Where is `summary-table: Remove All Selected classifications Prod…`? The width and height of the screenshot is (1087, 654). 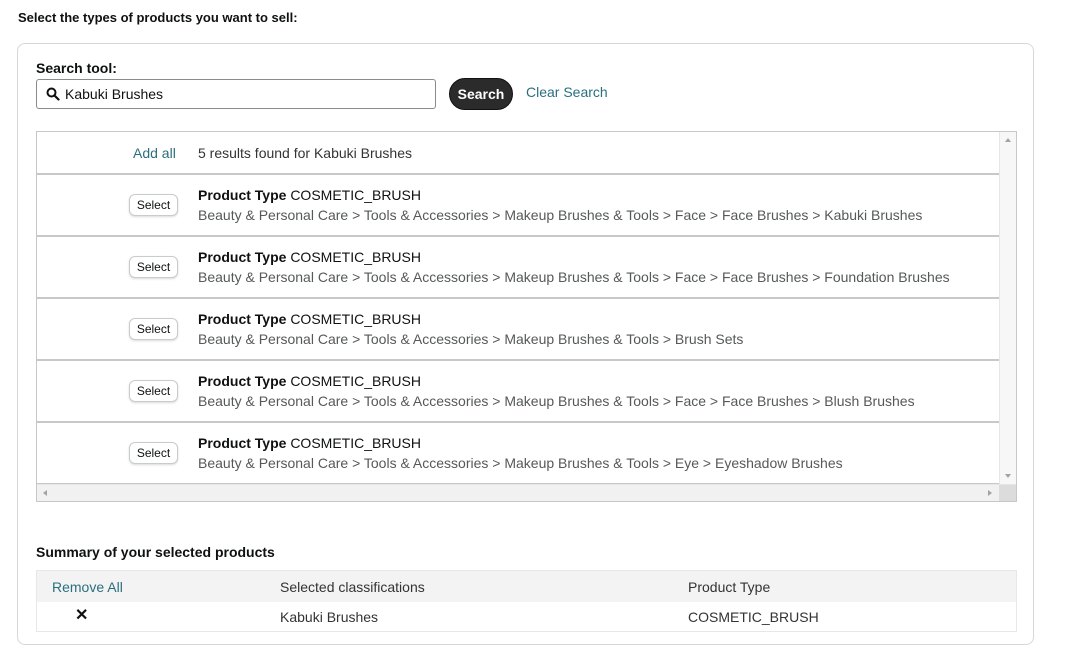
summary-table: Remove All Selected classifications Prod… is located at coordinates (526, 601).